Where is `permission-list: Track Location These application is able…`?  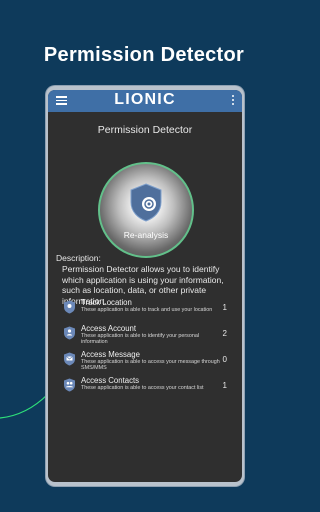 permission-list: Track Location These application is able… is located at coordinates (149, 350).